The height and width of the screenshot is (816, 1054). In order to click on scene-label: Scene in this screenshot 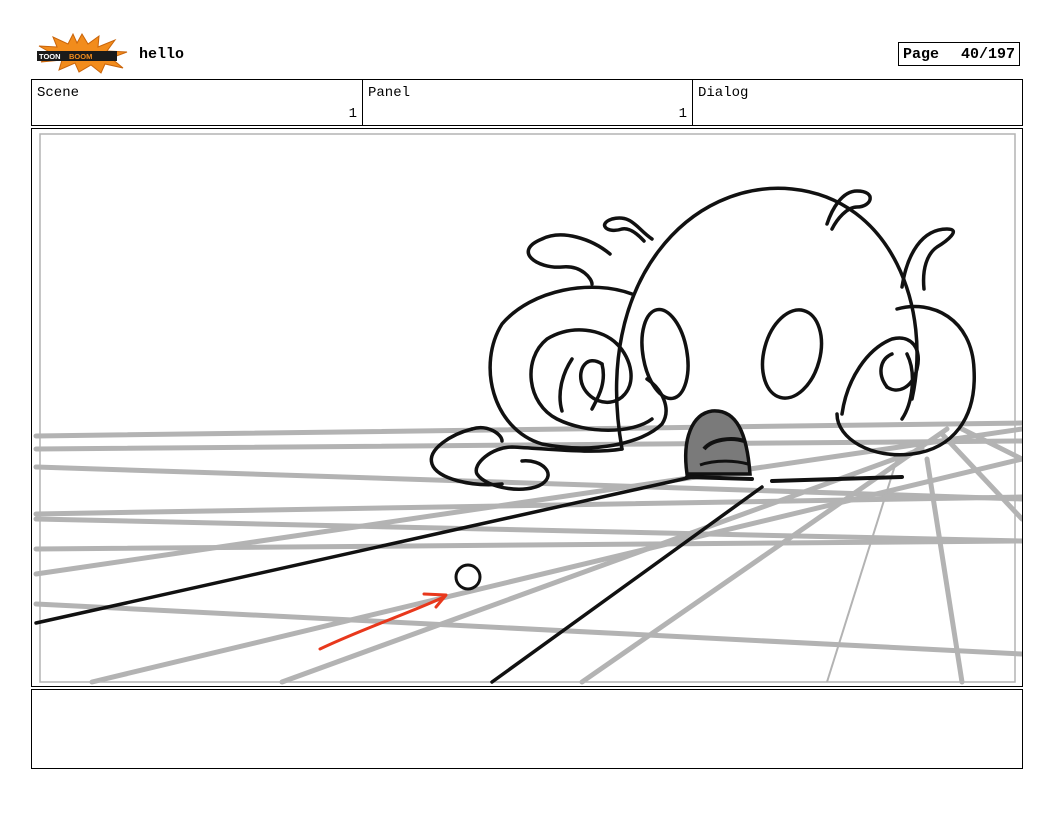, I will do `click(58, 93)`.